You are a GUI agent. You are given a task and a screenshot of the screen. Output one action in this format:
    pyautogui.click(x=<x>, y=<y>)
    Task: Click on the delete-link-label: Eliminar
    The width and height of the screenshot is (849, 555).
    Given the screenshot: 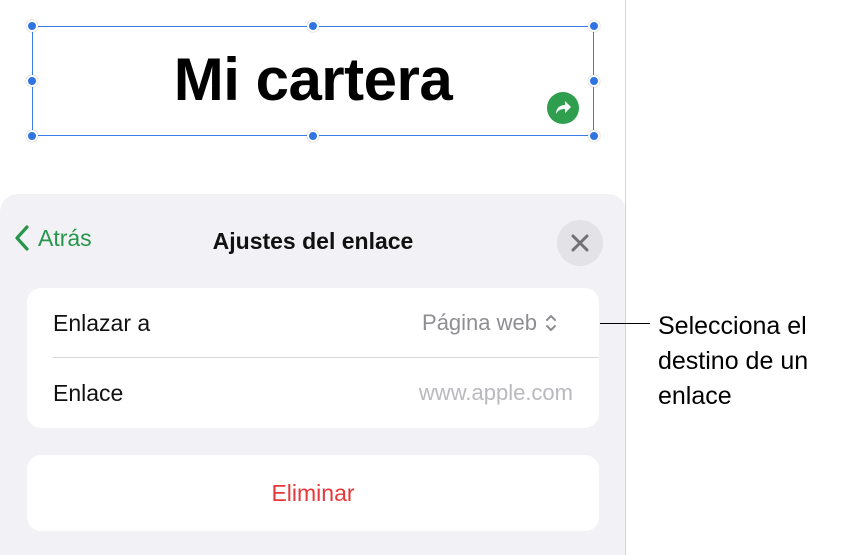 What is the action you would take?
    pyautogui.click(x=313, y=492)
    